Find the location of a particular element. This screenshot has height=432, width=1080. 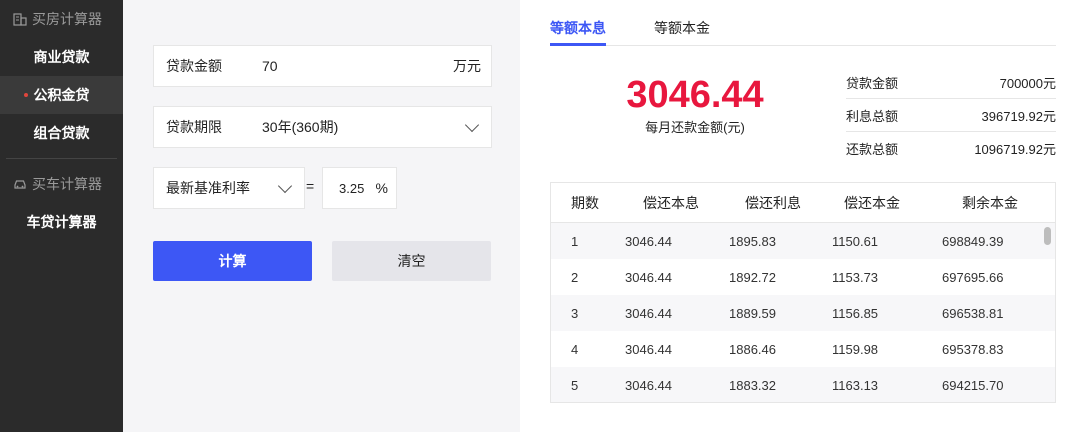

loan-amount-unit: 万元 is located at coordinates (467, 66).